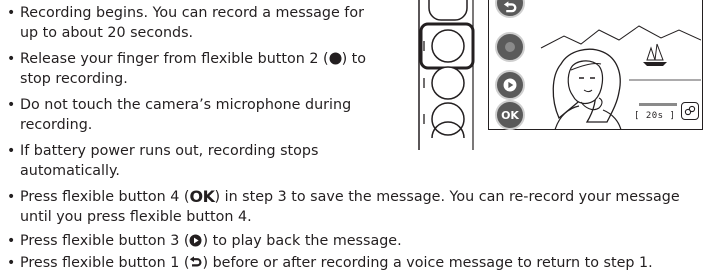 Image resolution: width=703 pixels, height=274 pixels. Describe the element at coordinates (200, 33) in the screenshot. I see `bullet-continuation: up to about 20 seconds.` at that location.